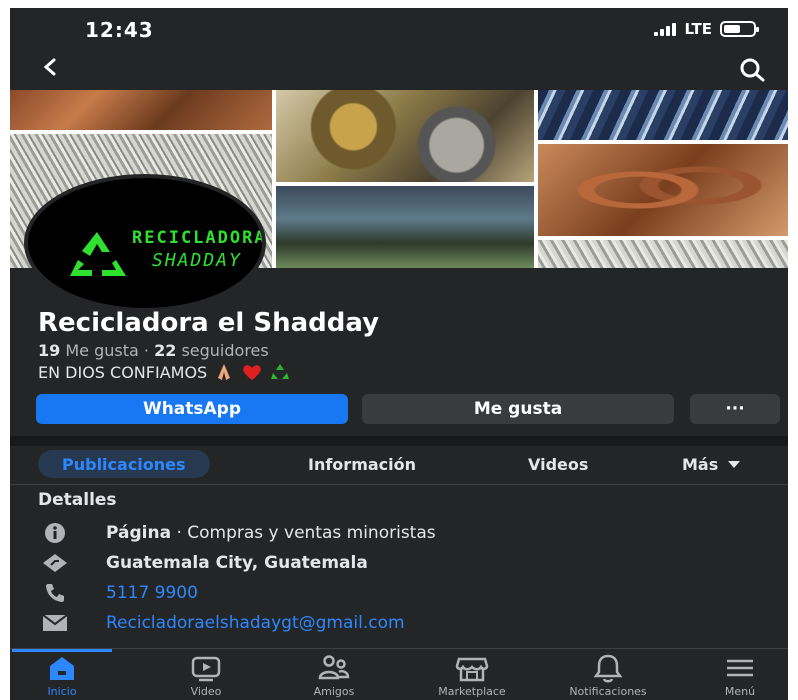 This screenshot has height=700, width=798. Describe the element at coordinates (399, 563) in the screenshot. I see `detail-row-location: Guatemala City, Guatemala` at that location.